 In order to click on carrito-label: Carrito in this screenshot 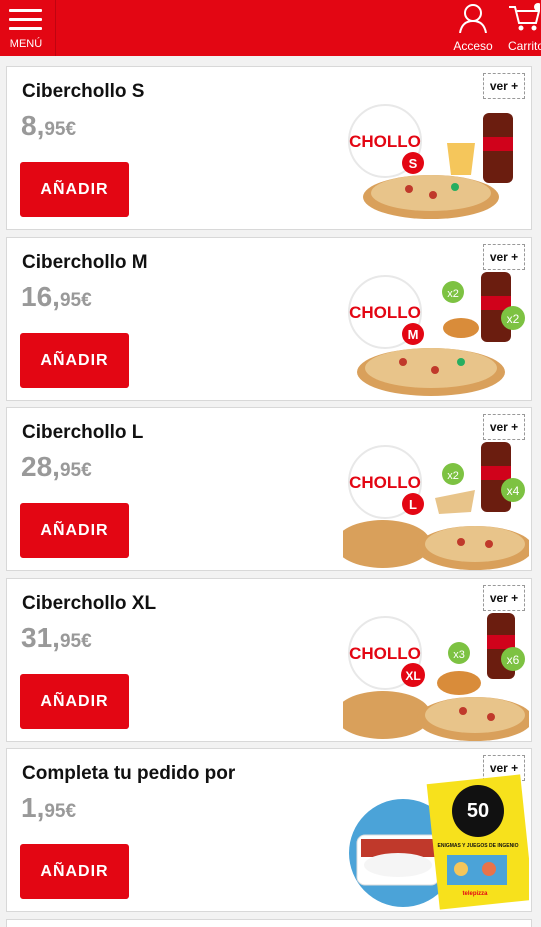, I will do `click(524, 46)`.